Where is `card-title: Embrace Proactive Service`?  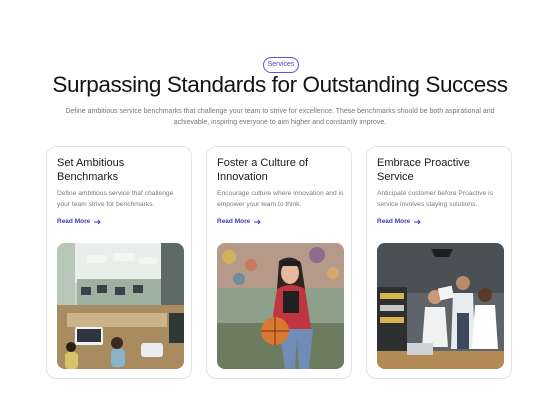
card-title: Embrace Proactive Service is located at coordinates (423, 170).